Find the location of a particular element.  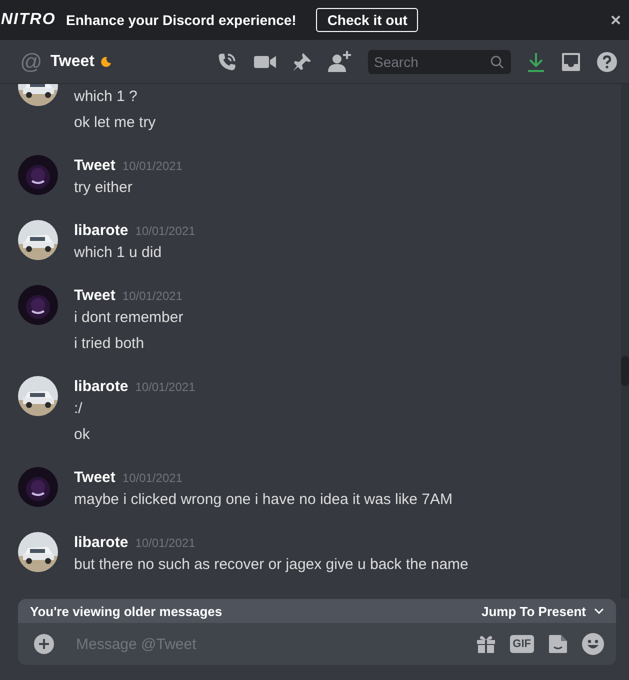

message-text: but there no such as recover or jagex give u back the name is located at coordinates (271, 565).